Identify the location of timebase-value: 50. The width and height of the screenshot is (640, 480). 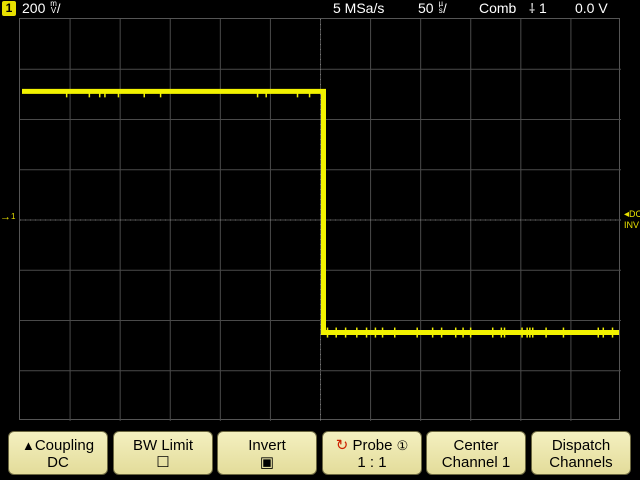
(426, 8).